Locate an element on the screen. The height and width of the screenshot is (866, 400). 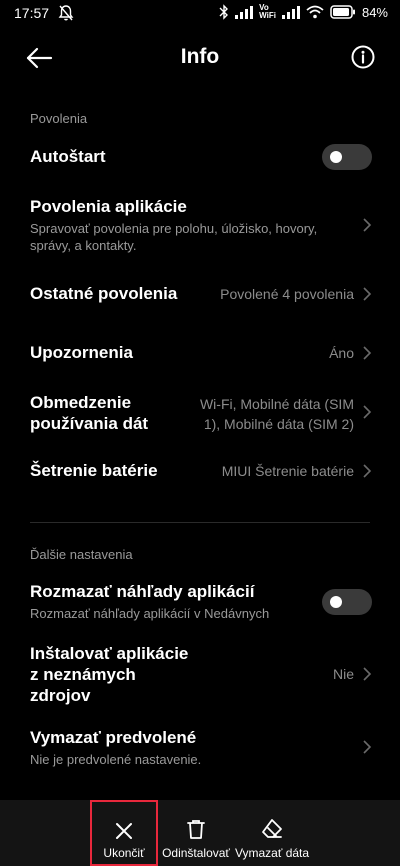
row-subtitle: Nie je predvolené nastavenie. is located at coordinates (116, 759).